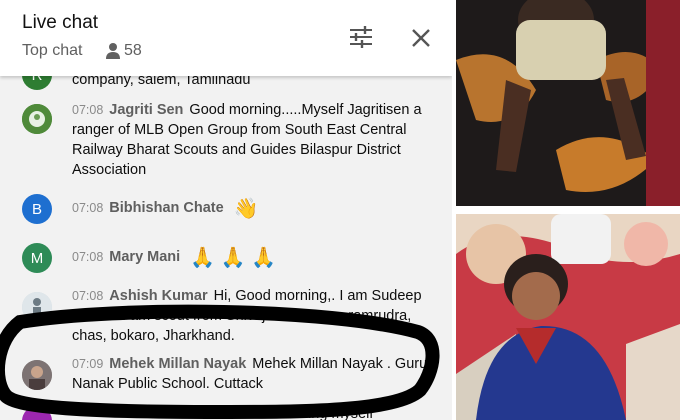 The width and height of the screenshot is (680, 420). What do you see at coordinates (158, 296) in the screenshot?
I see `message-author: Ashish Kumar` at bounding box center [158, 296].